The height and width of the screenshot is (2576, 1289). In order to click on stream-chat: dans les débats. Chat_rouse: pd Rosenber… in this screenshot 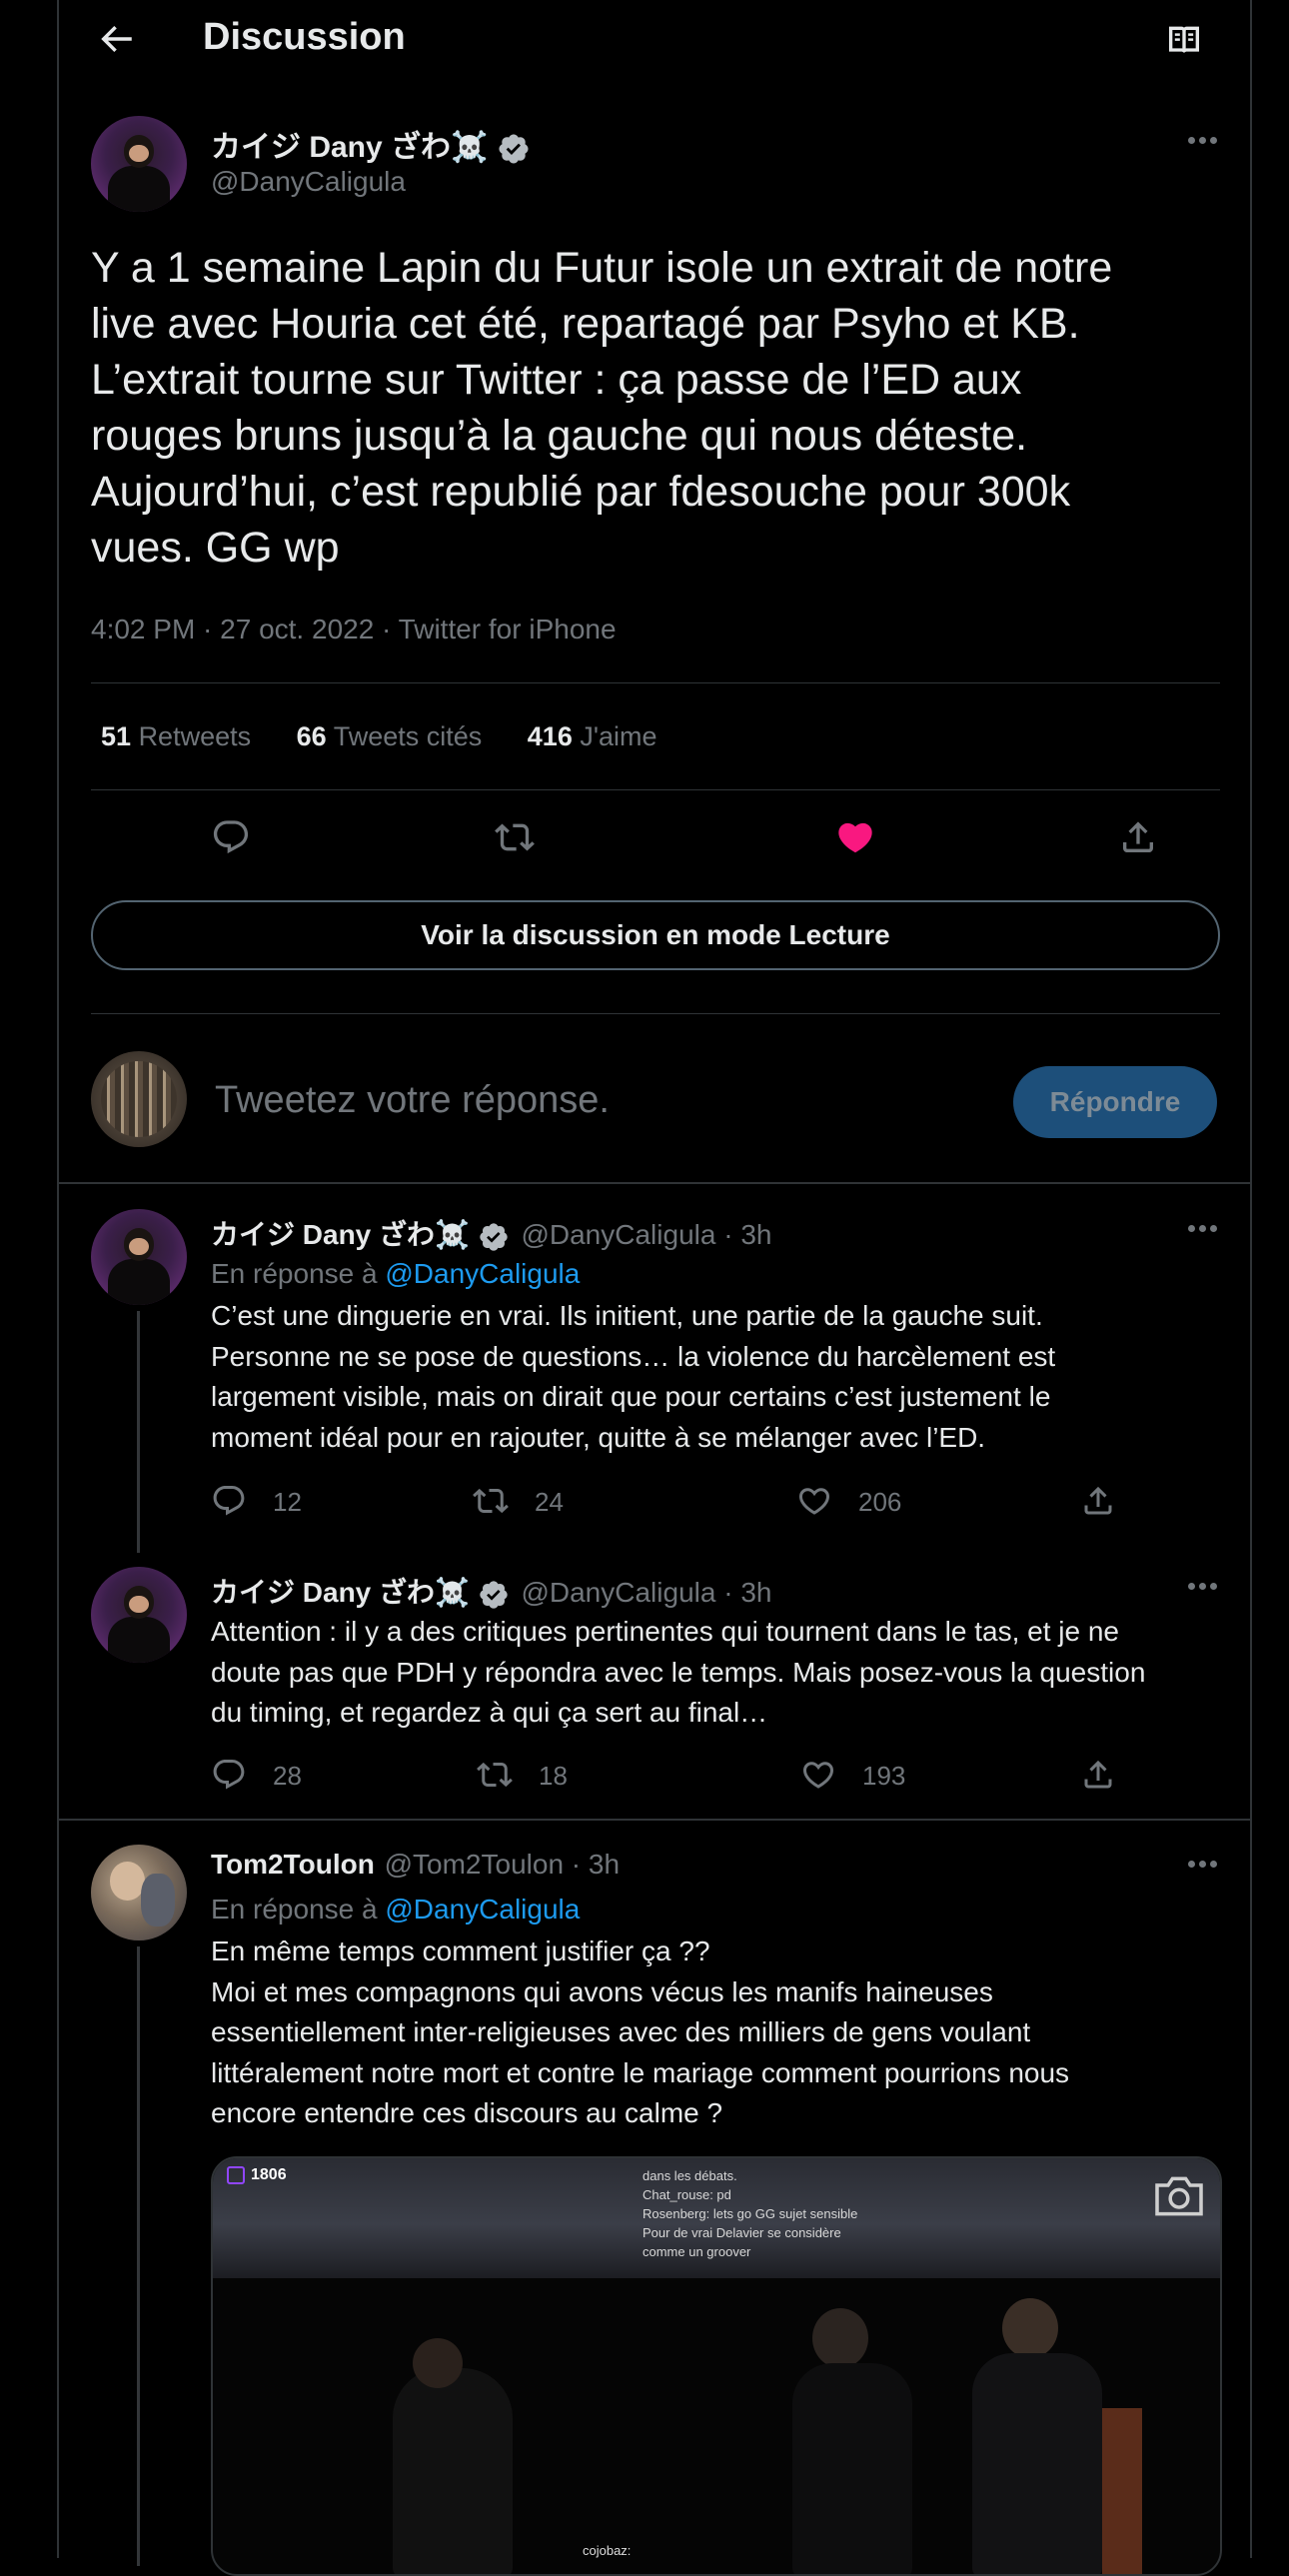, I will do `click(750, 2213)`.